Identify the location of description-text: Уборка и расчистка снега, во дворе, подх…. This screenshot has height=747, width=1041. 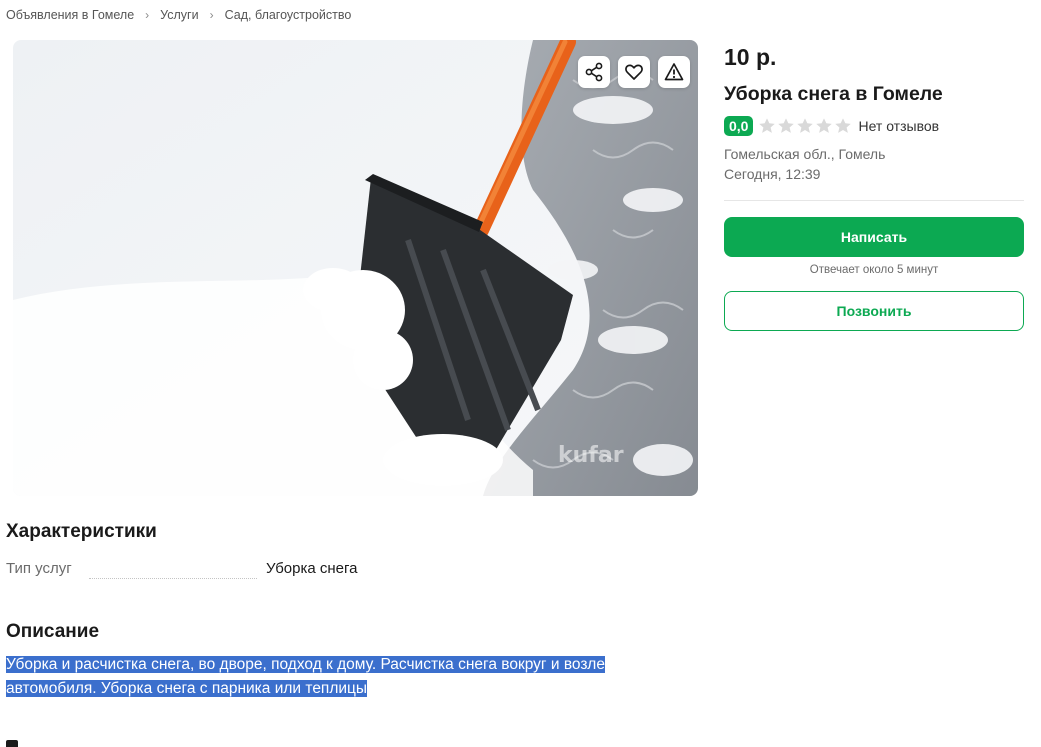
(346, 677).